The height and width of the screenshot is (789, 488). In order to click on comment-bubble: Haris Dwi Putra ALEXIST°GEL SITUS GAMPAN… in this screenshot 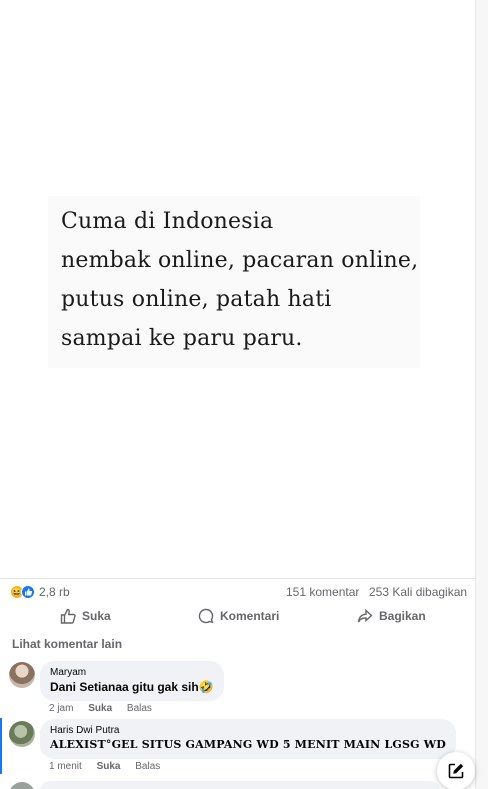, I will do `click(248, 739)`.